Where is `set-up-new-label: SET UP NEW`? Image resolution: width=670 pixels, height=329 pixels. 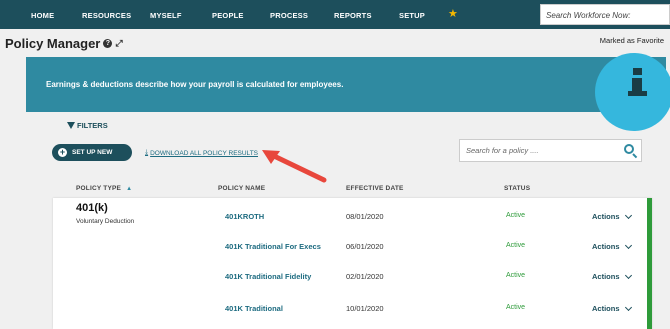 set-up-new-label: SET UP NEW is located at coordinates (92, 152).